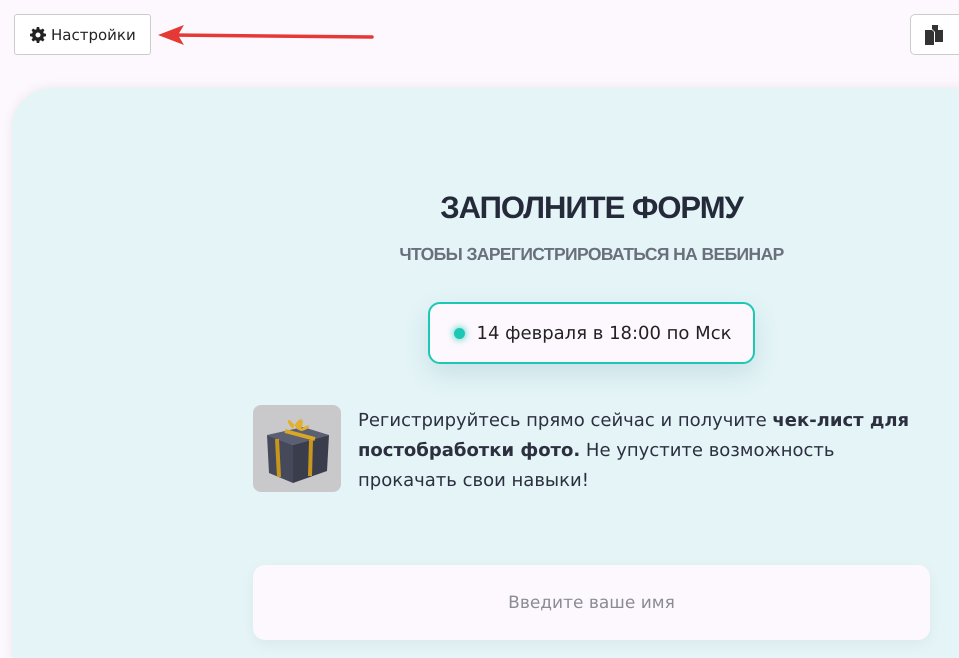 The image size is (959, 658). Describe the element at coordinates (82, 34) in the screenshot. I see `settings-button: Настройки` at that location.